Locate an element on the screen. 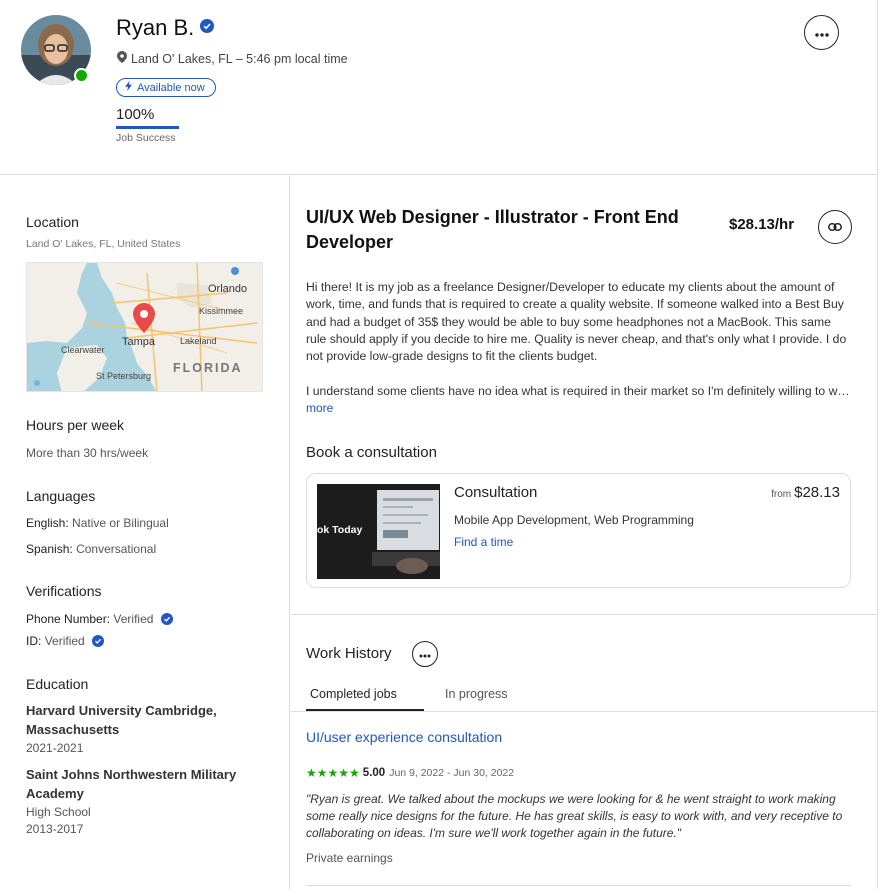 This screenshot has height=889, width=880. lightning-icon is located at coordinates (131, 87).